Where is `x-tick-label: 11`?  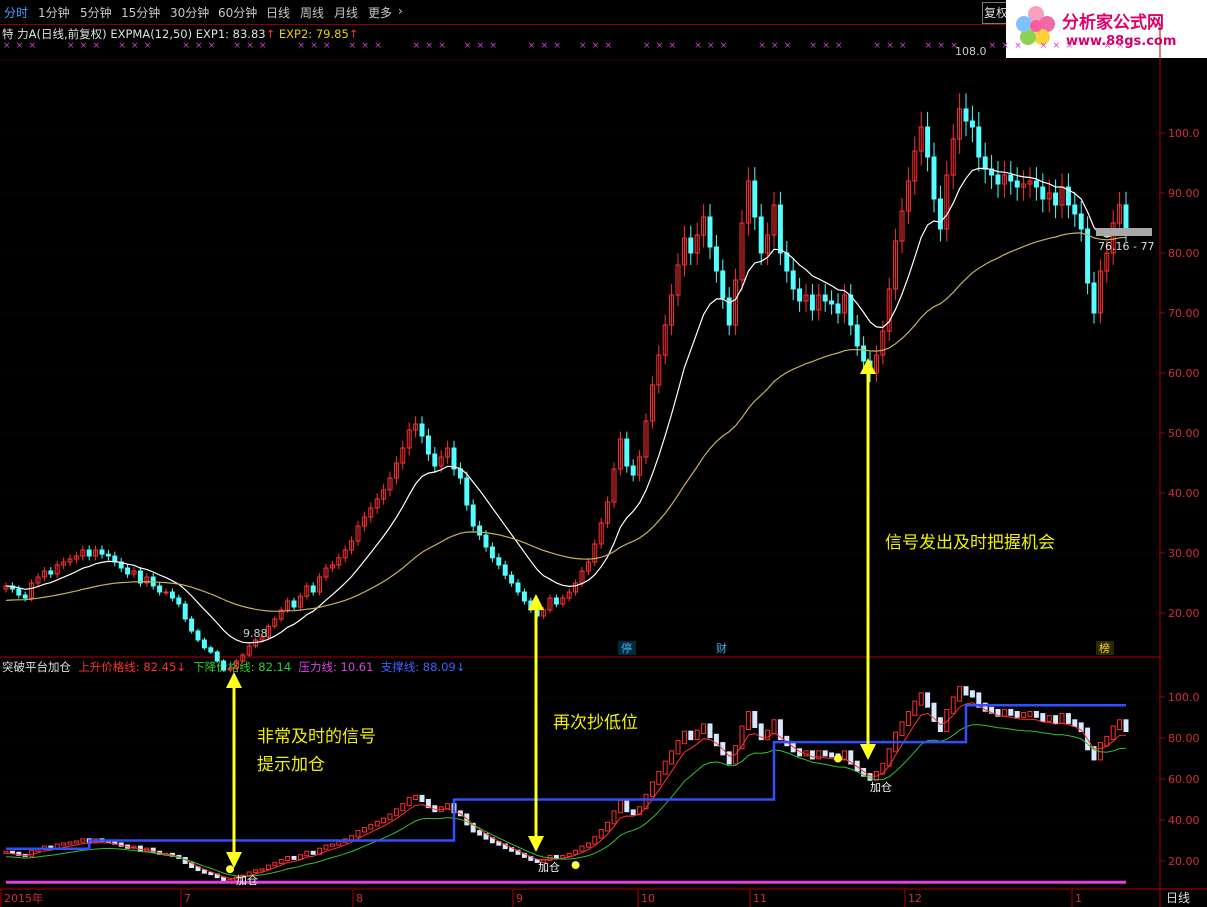
x-tick-label: 11 is located at coordinates (760, 898).